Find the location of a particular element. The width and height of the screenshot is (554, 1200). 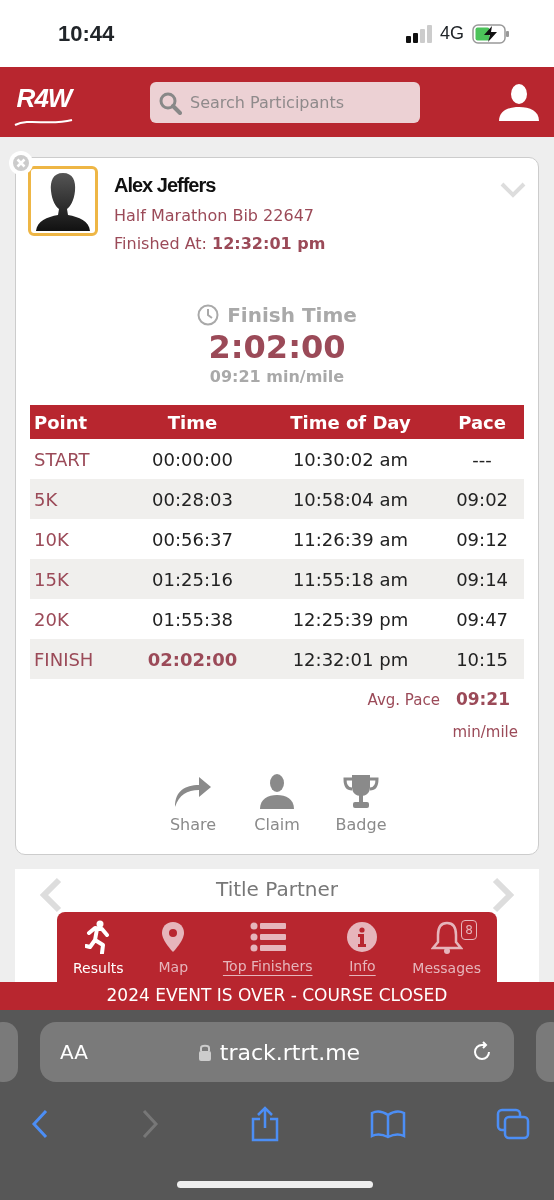

table-cell: 10:30:02 am is located at coordinates (350, 459).